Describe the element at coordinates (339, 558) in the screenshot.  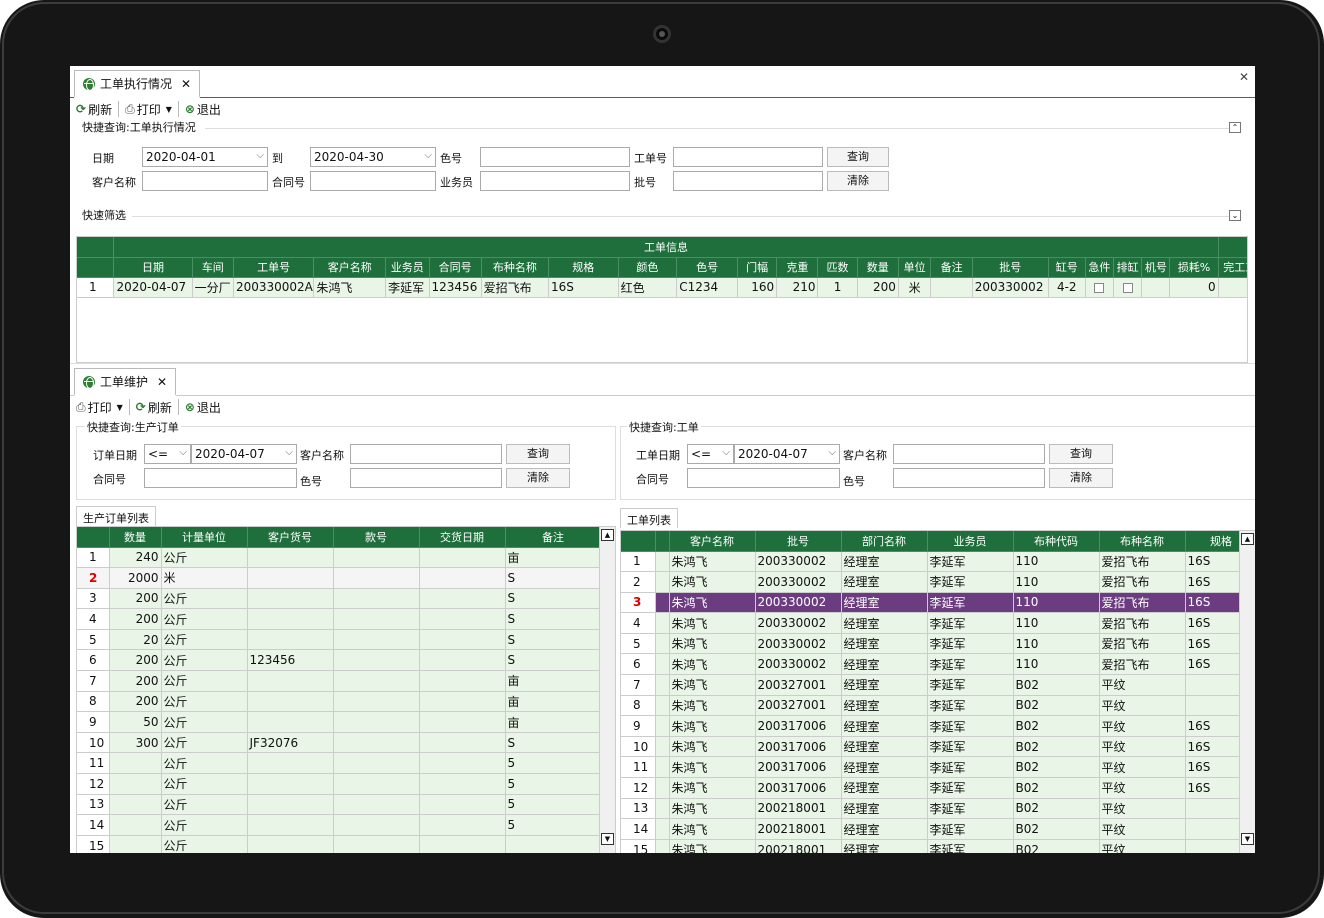
I see `table-row: 1 240 公斤 亩` at that location.